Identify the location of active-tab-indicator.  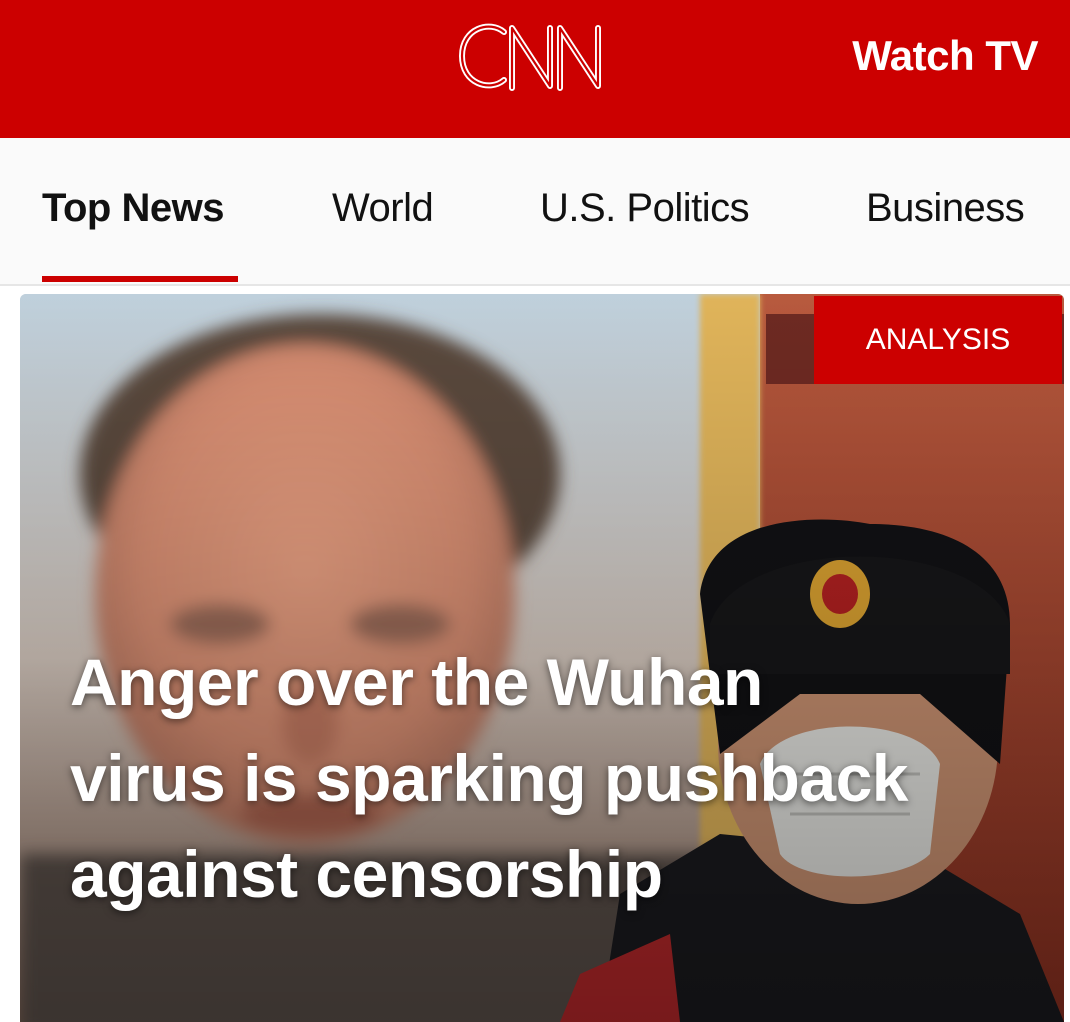
(140, 279).